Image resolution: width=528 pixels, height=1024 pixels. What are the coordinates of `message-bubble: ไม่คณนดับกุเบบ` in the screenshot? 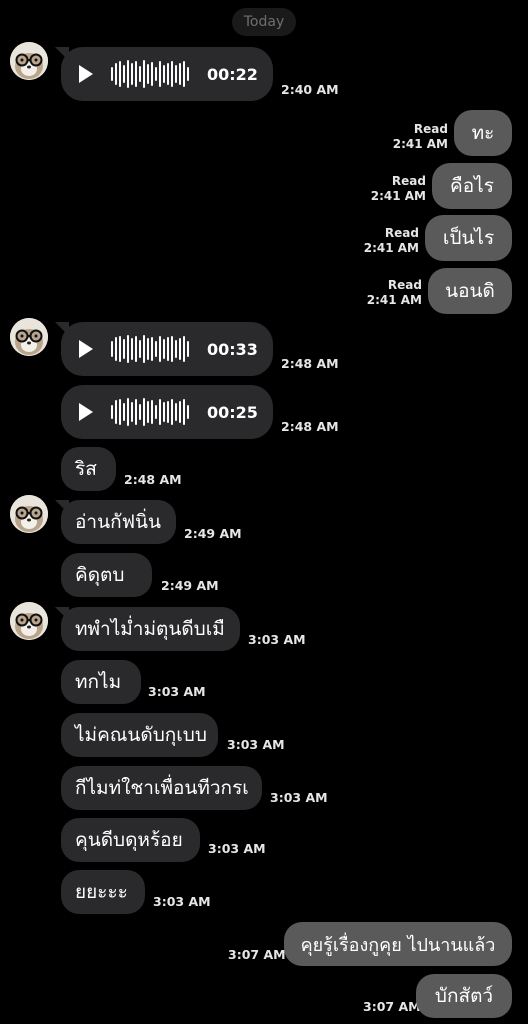 It's located at (139, 735).